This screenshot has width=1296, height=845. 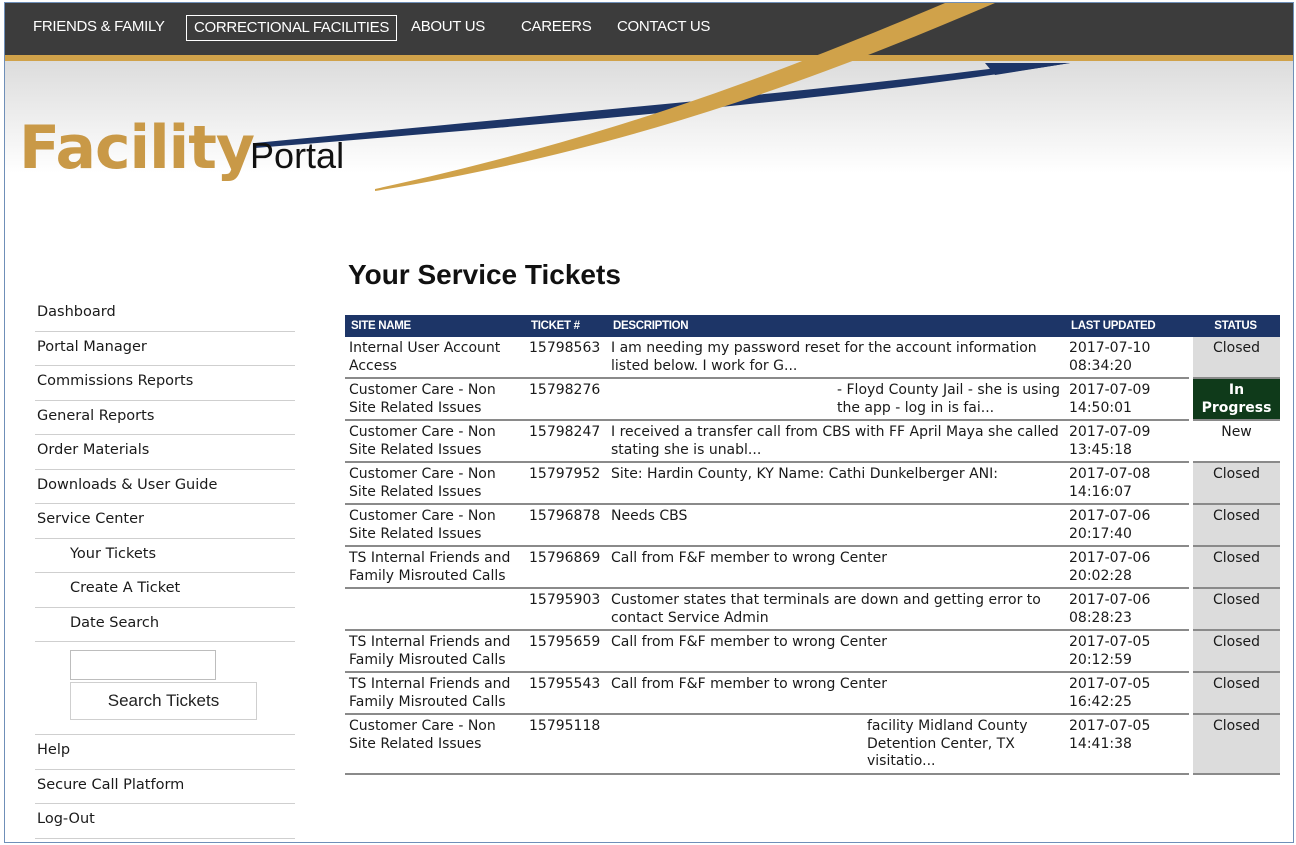 I want to click on search-tickets-button: Search Tickets, so click(x=163, y=701).